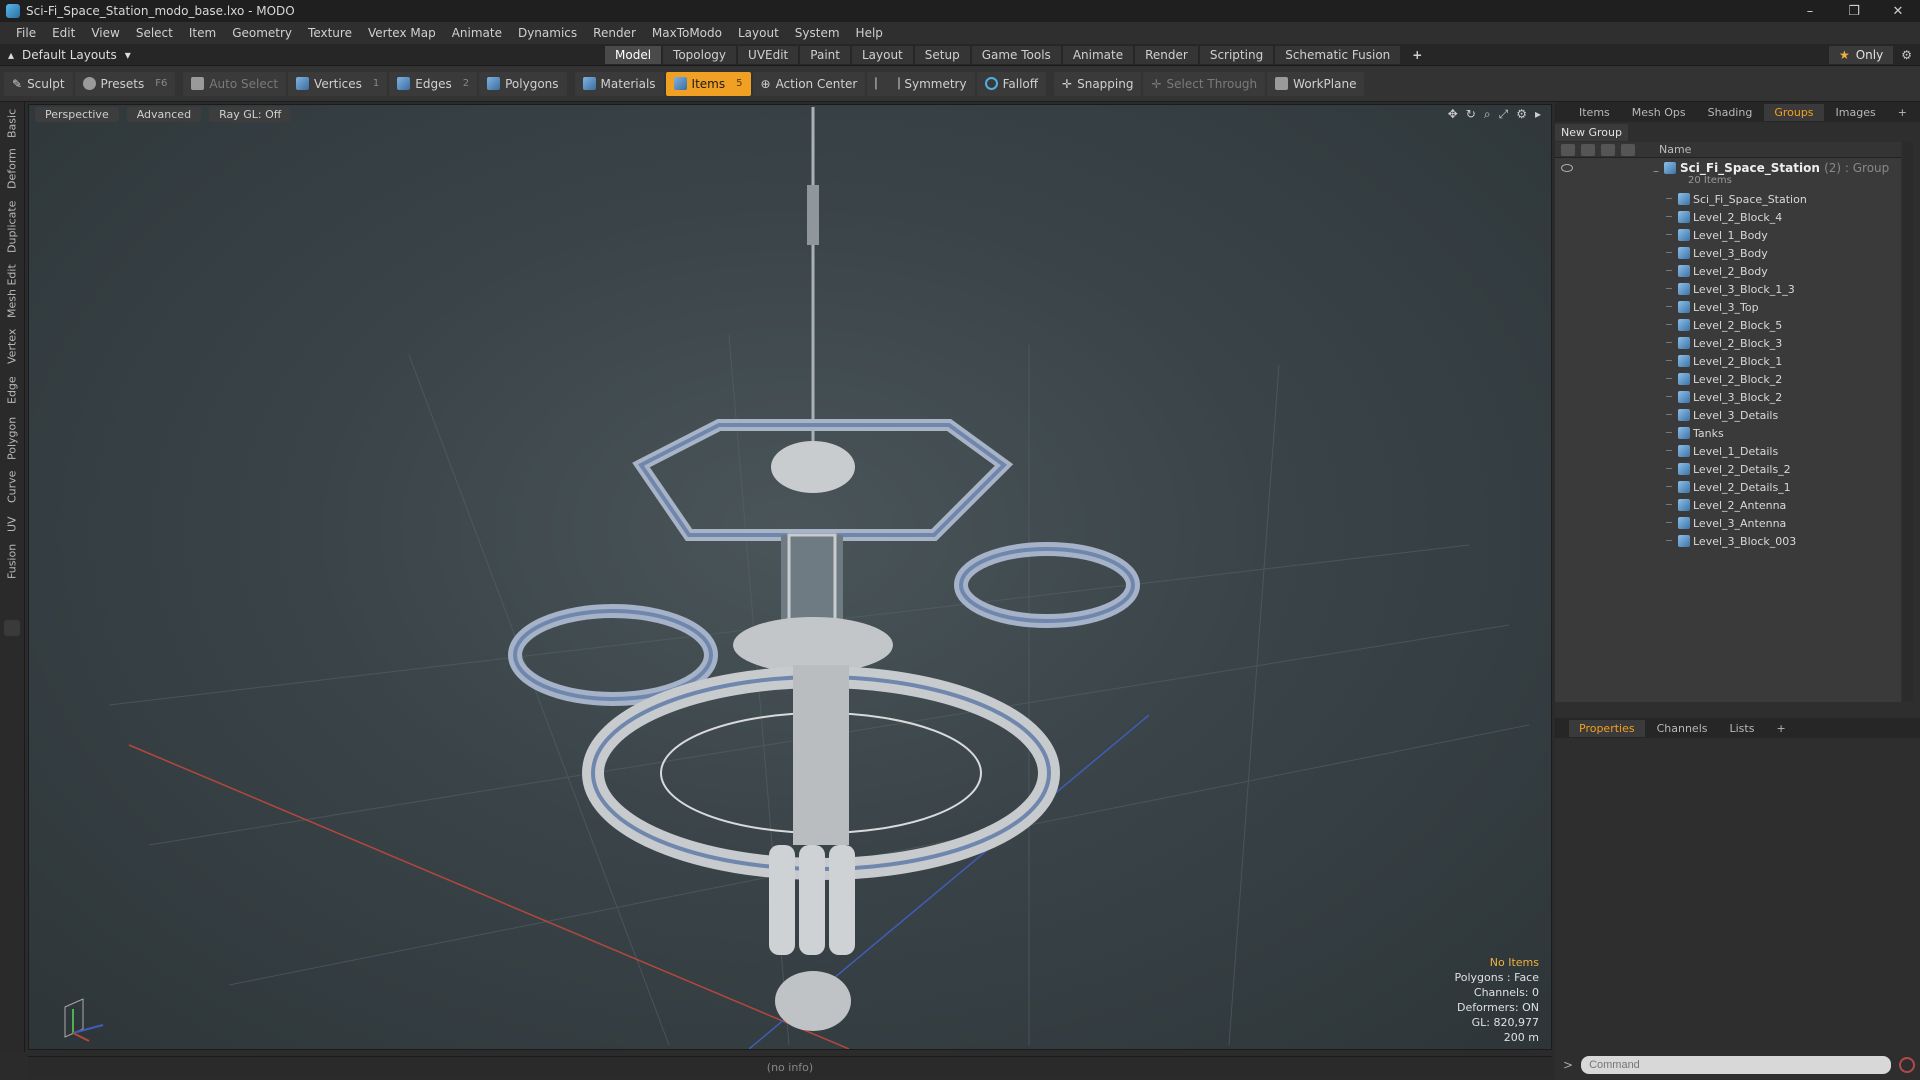  What do you see at coordinates (12, 561) in the screenshot?
I see `vtab-fusion: Fusion` at bounding box center [12, 561].